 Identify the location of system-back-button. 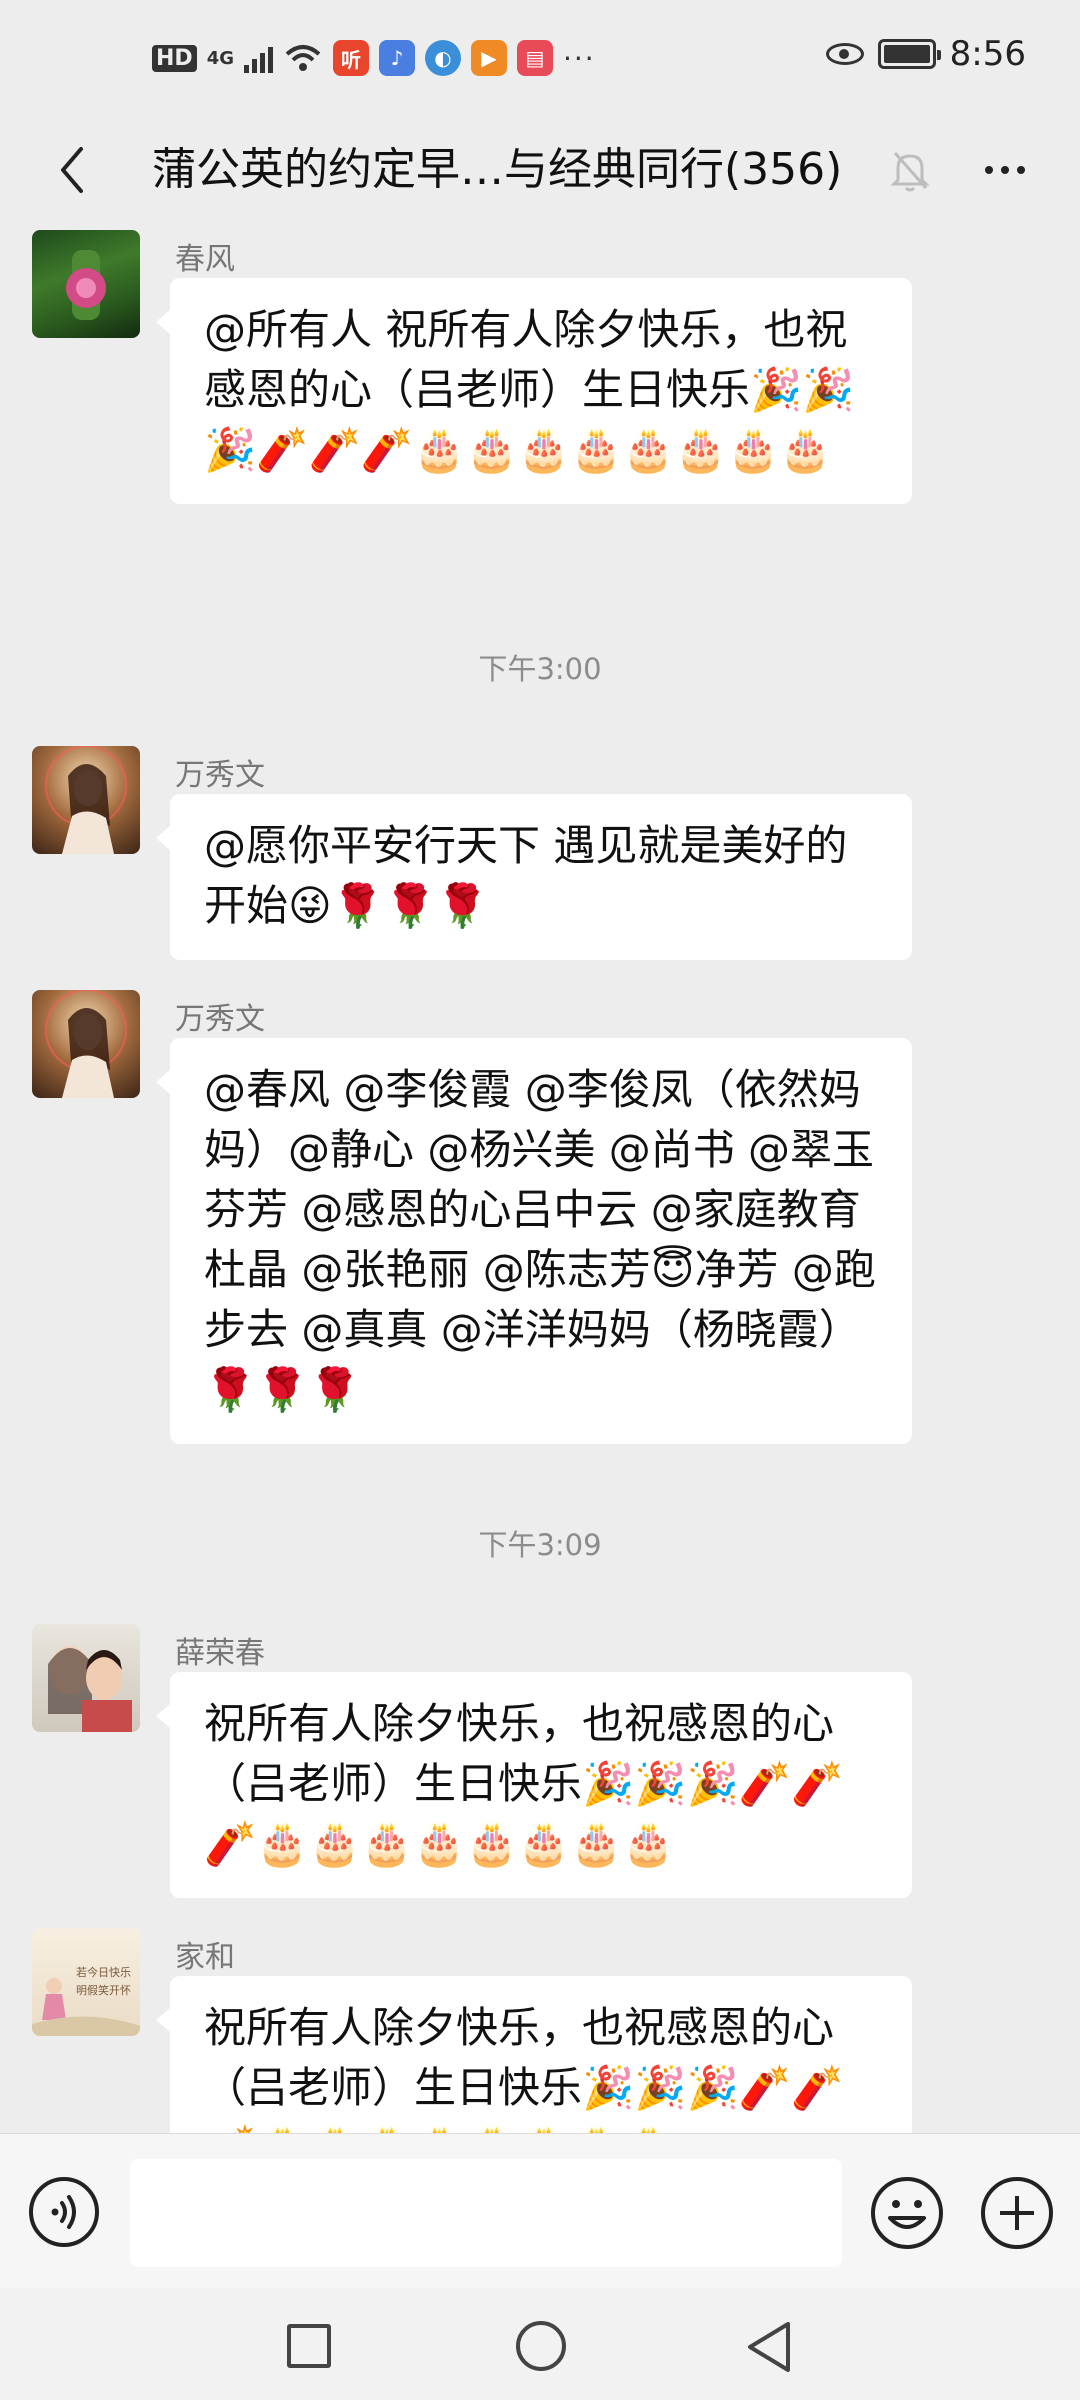
(769, 2347).